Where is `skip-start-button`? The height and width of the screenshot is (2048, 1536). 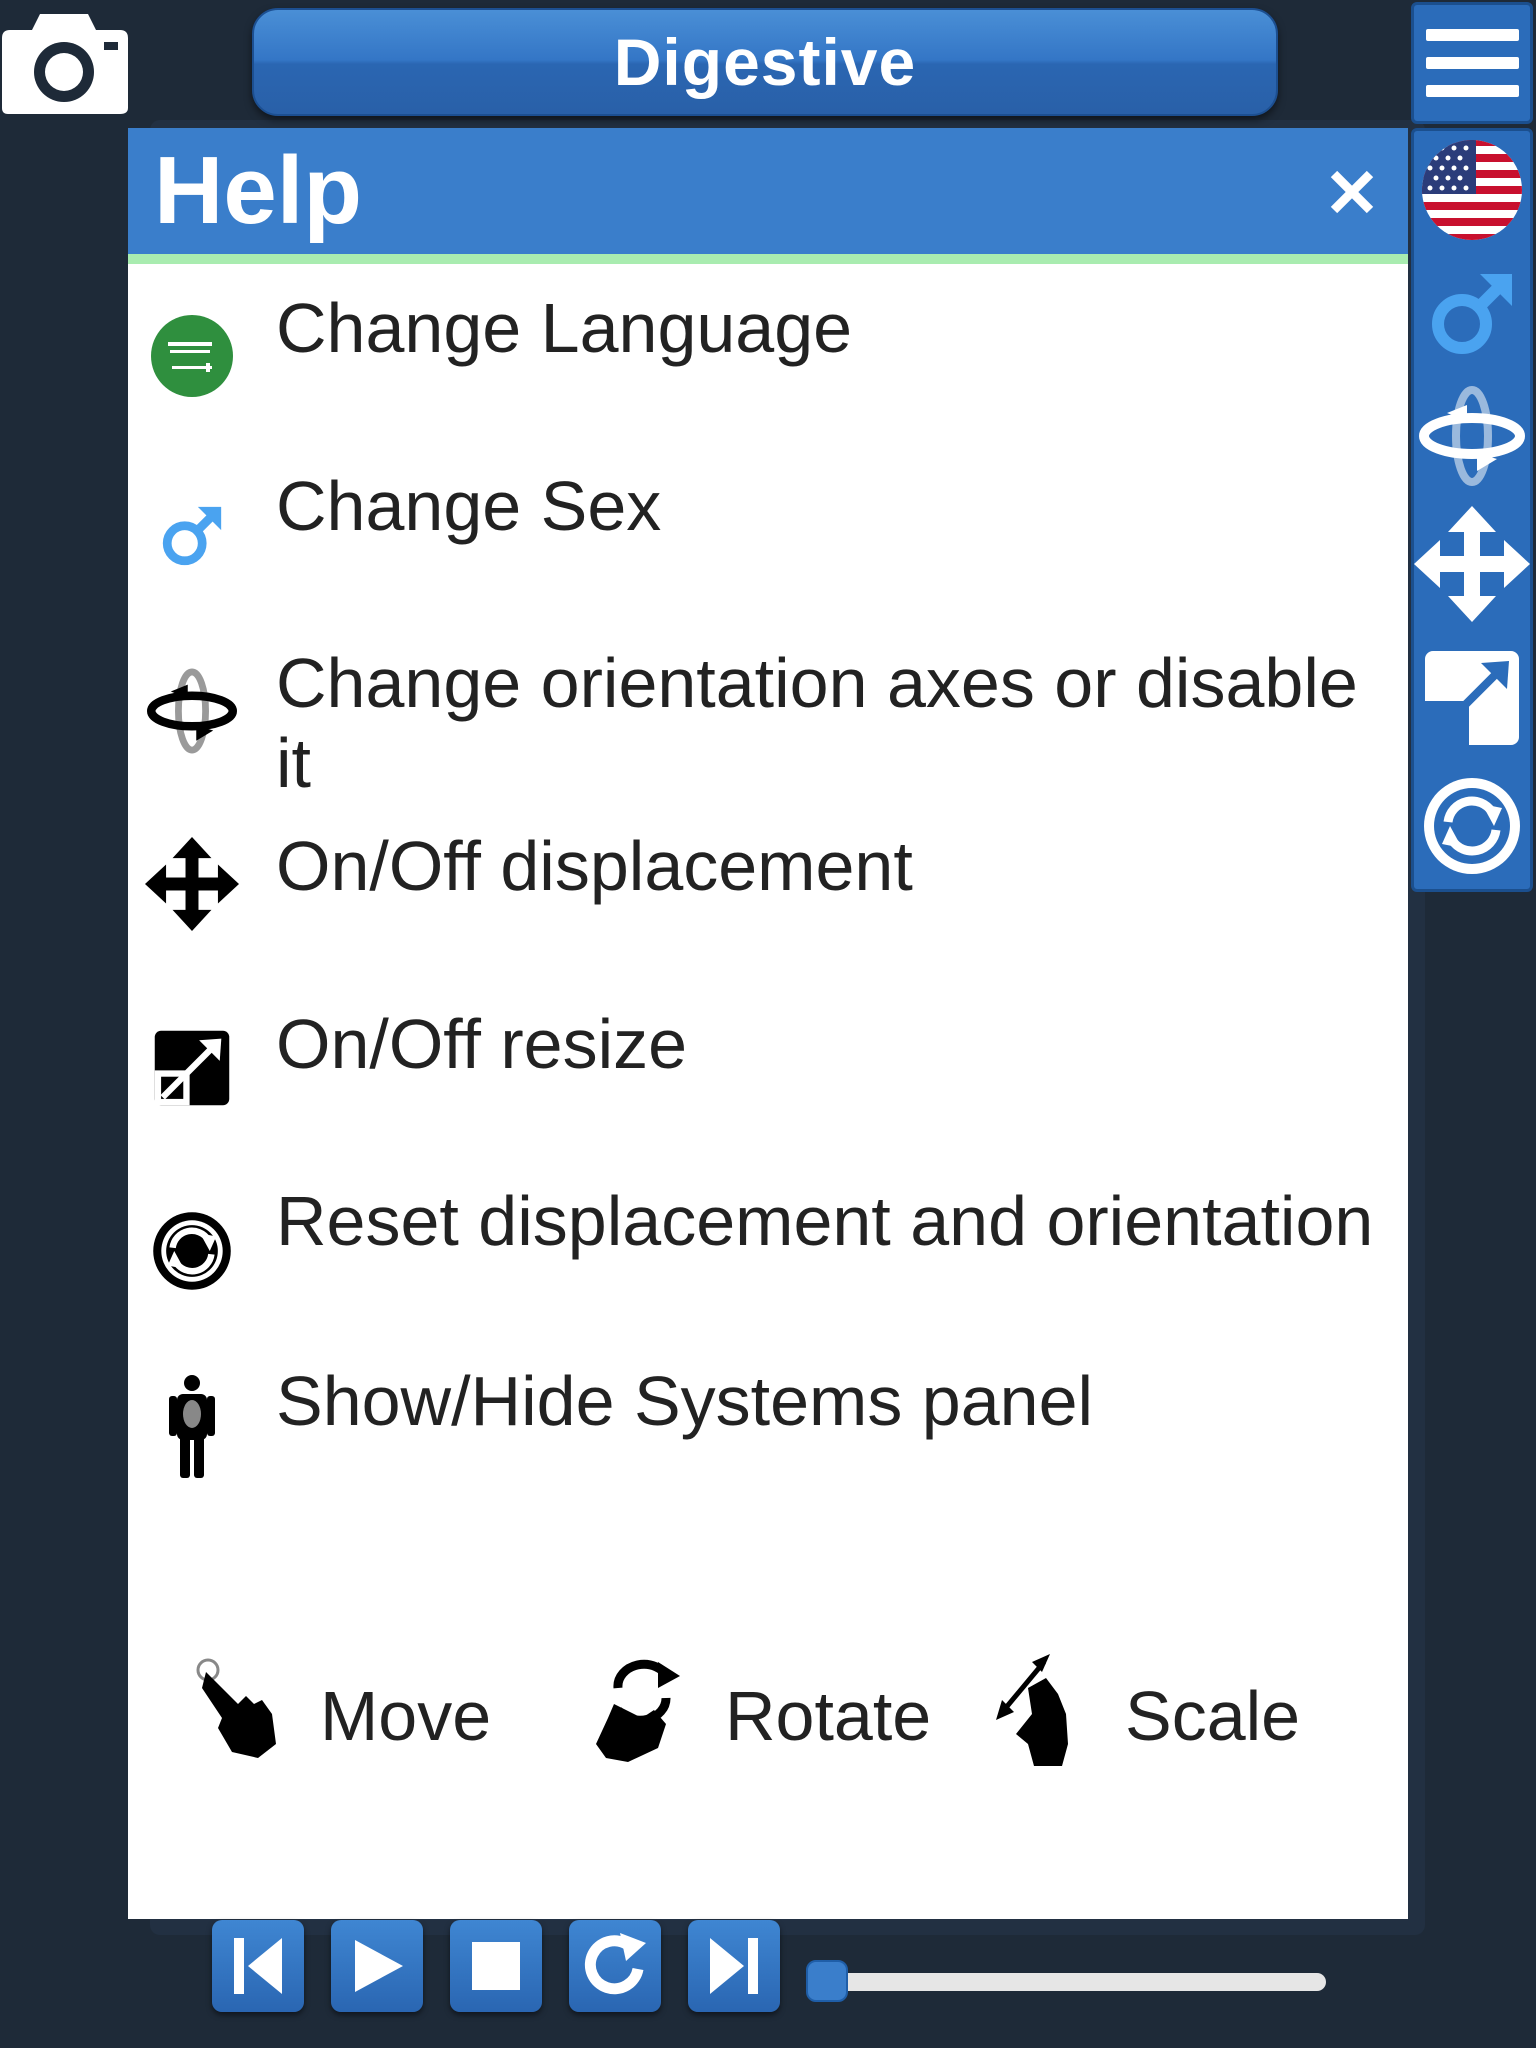
skip-start-button is located at coordinates (258, 1966).